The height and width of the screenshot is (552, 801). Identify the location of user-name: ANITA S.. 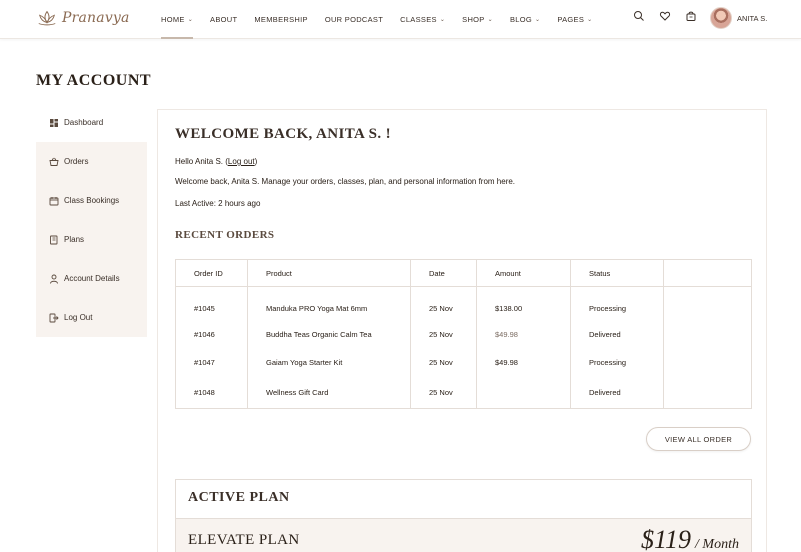
(752, 18).